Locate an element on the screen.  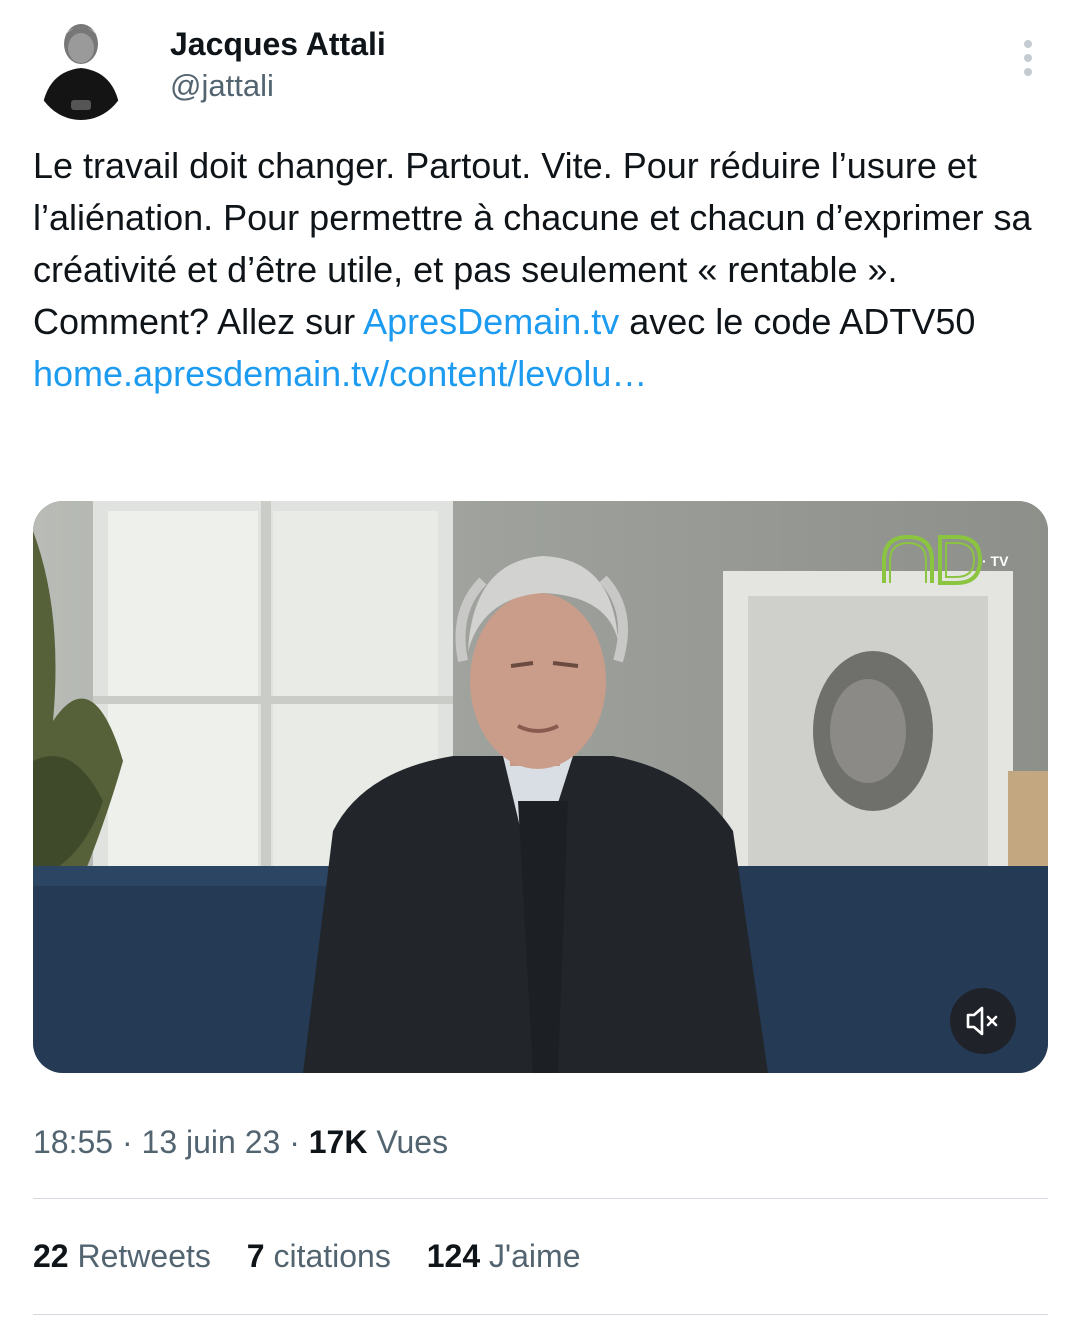
tweet-meta: 18:55 · 13 juin 23 · 17K Vues is located at coordinates (240, 1142).